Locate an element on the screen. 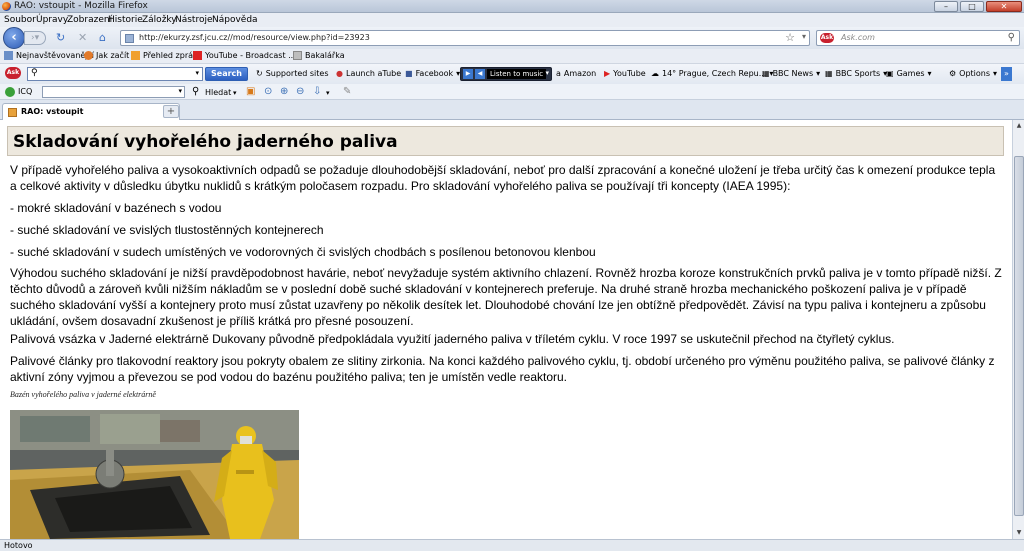  menu-historie: Historie is located at coordinates (125, 20).